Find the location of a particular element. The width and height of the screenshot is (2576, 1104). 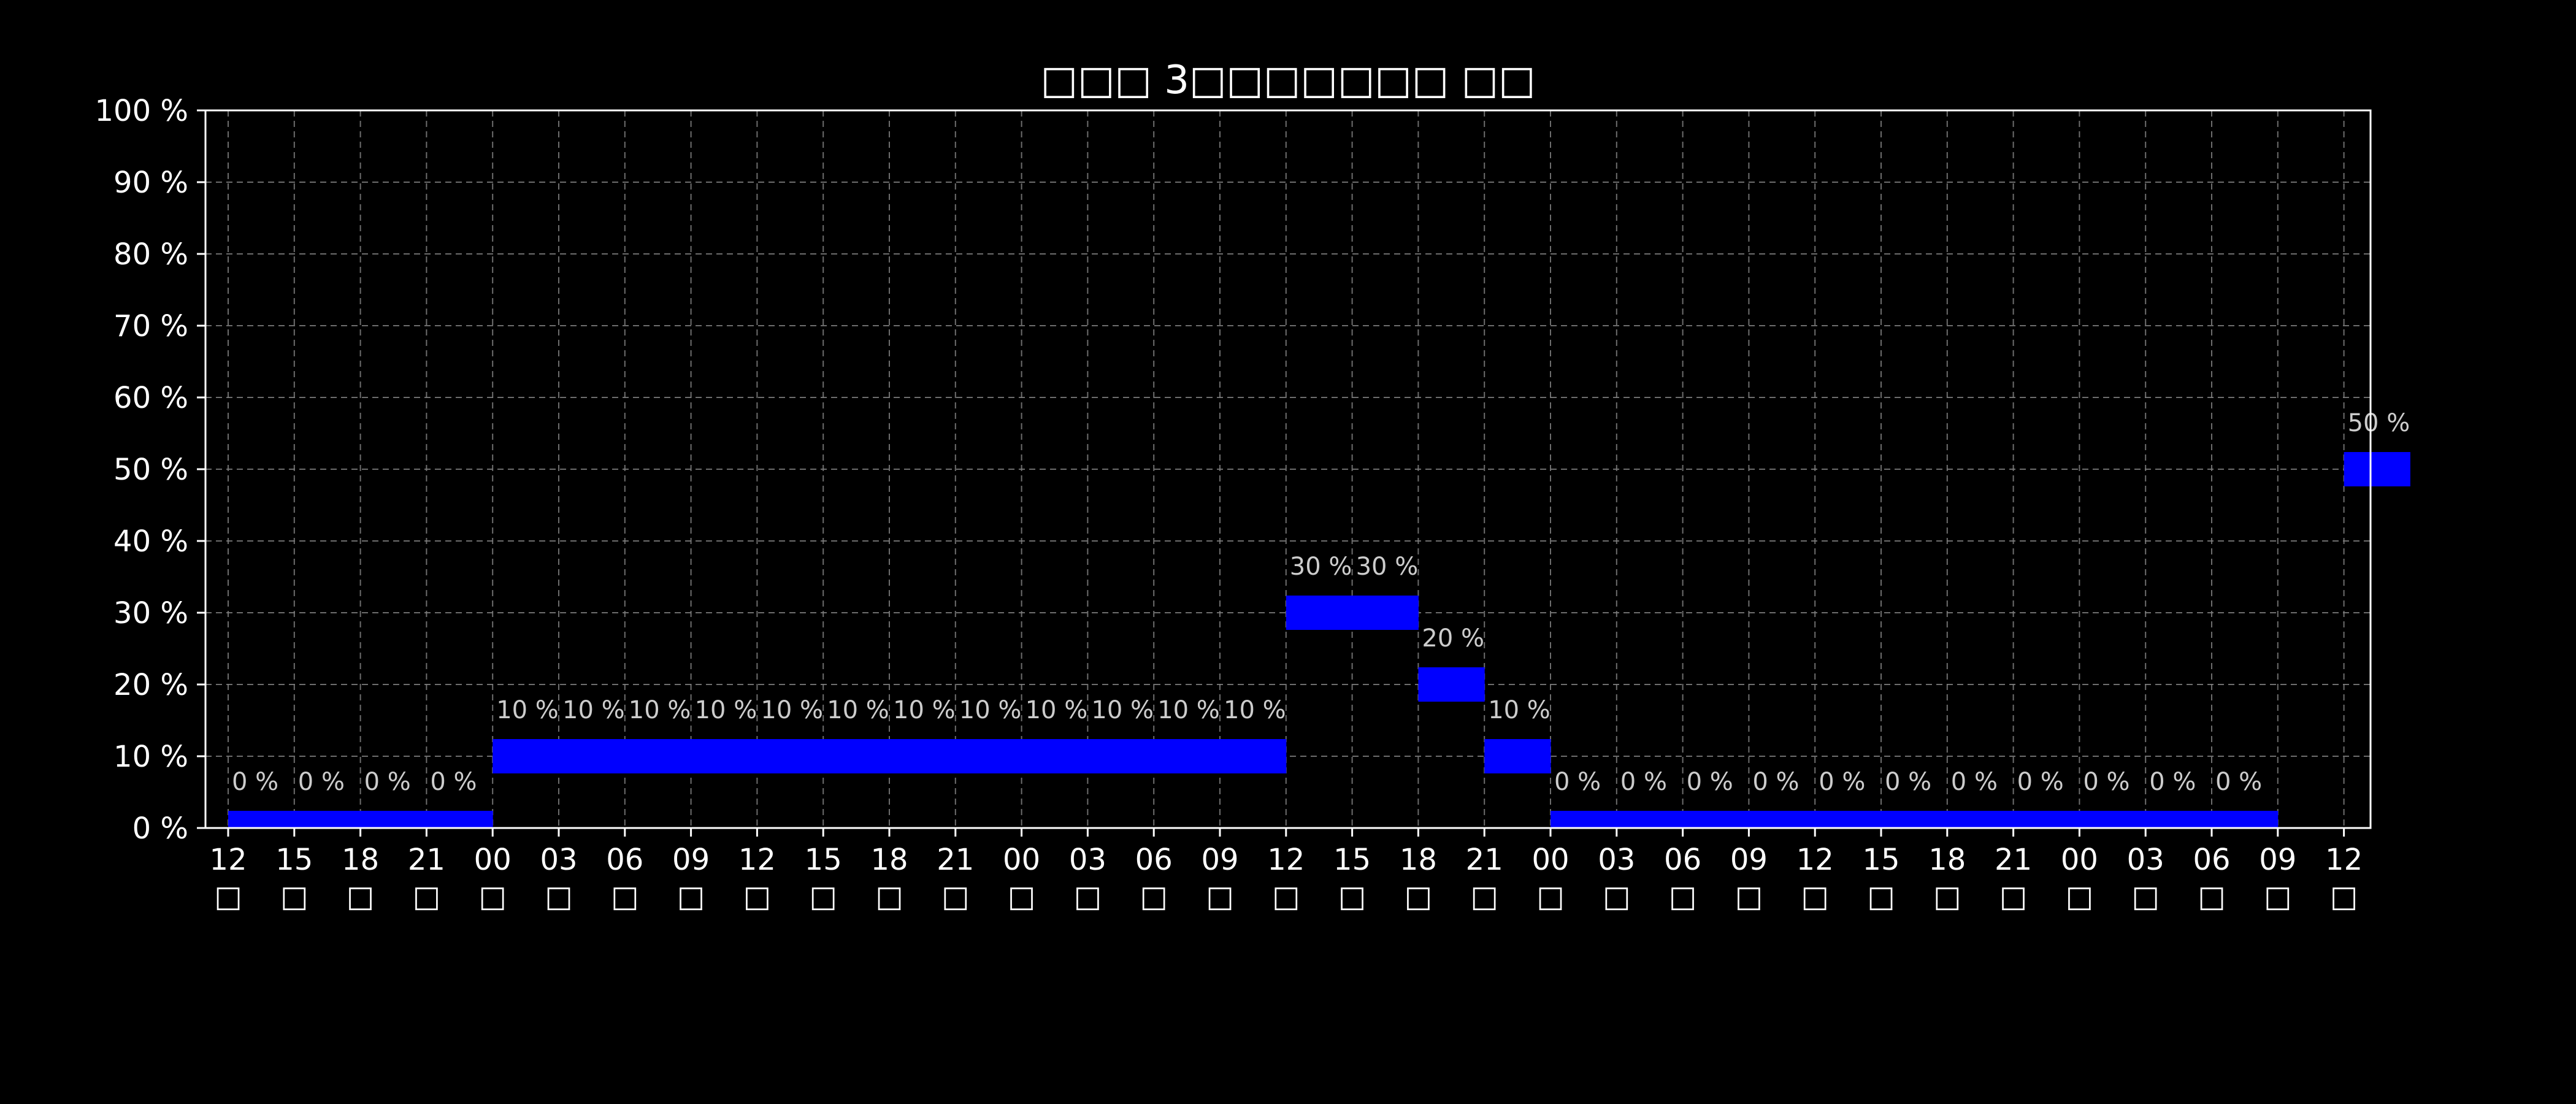

y-tick-label: 70 % is located at coordinates (150, 326).